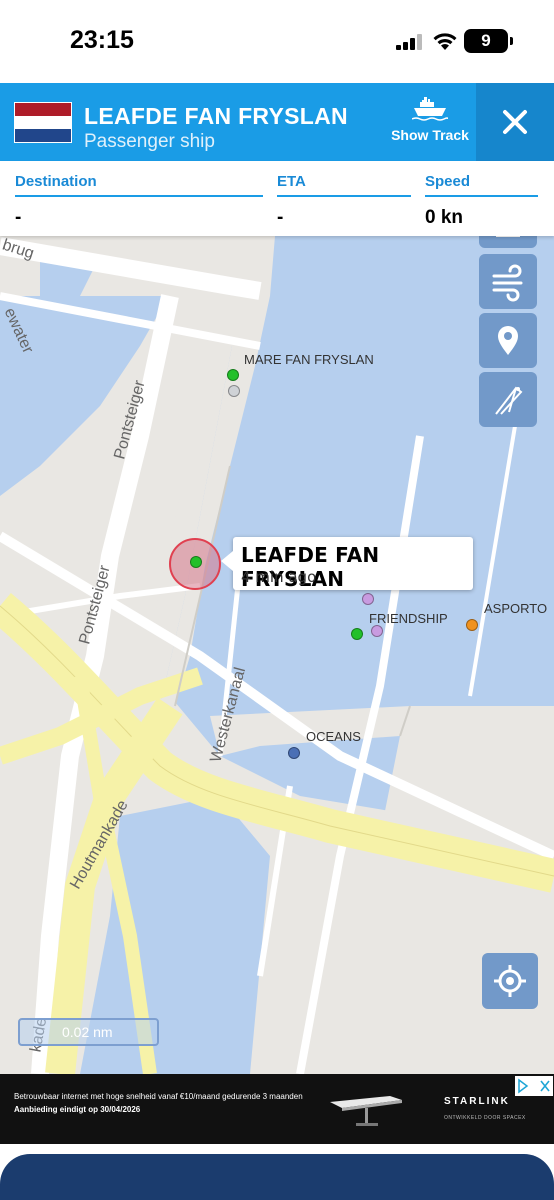  I want to click on cellular-signal-icon, so click(410, 44).